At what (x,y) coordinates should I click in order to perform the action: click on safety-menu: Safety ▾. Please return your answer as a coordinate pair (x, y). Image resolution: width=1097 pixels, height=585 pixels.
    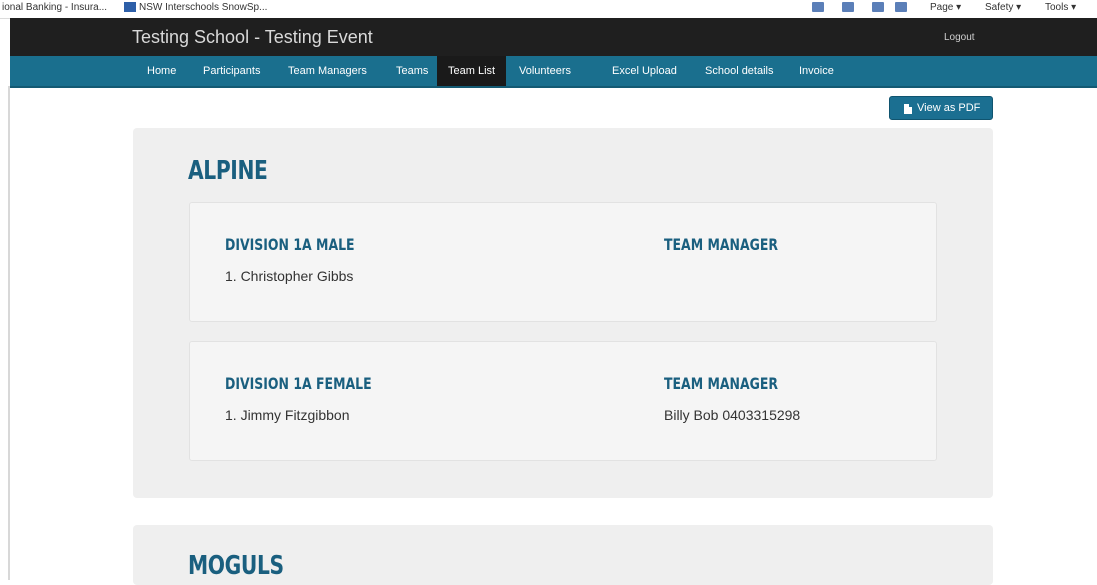
    Looking at the image, I should click on (1003, 8).